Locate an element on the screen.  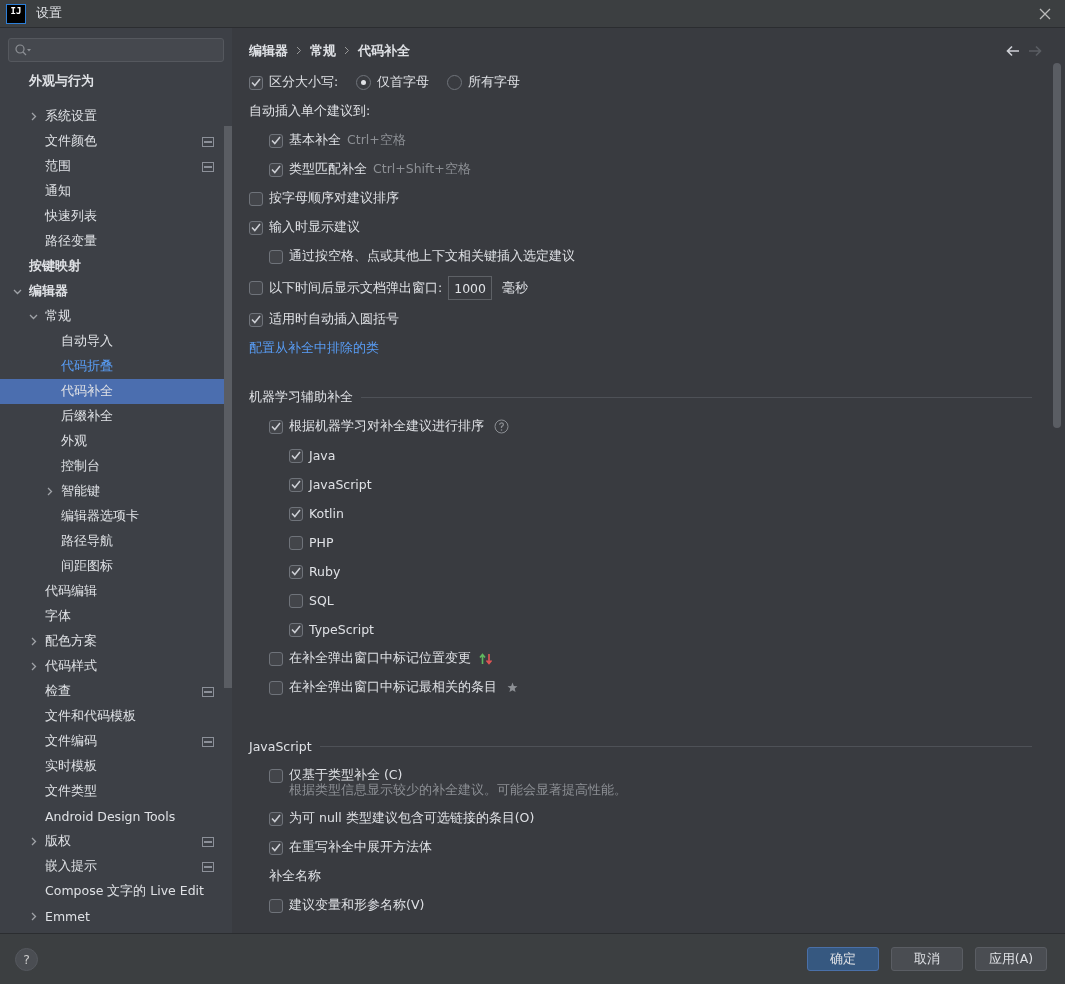
group-label: 自动插入单个建议到: is located at coordinates (310, 111).